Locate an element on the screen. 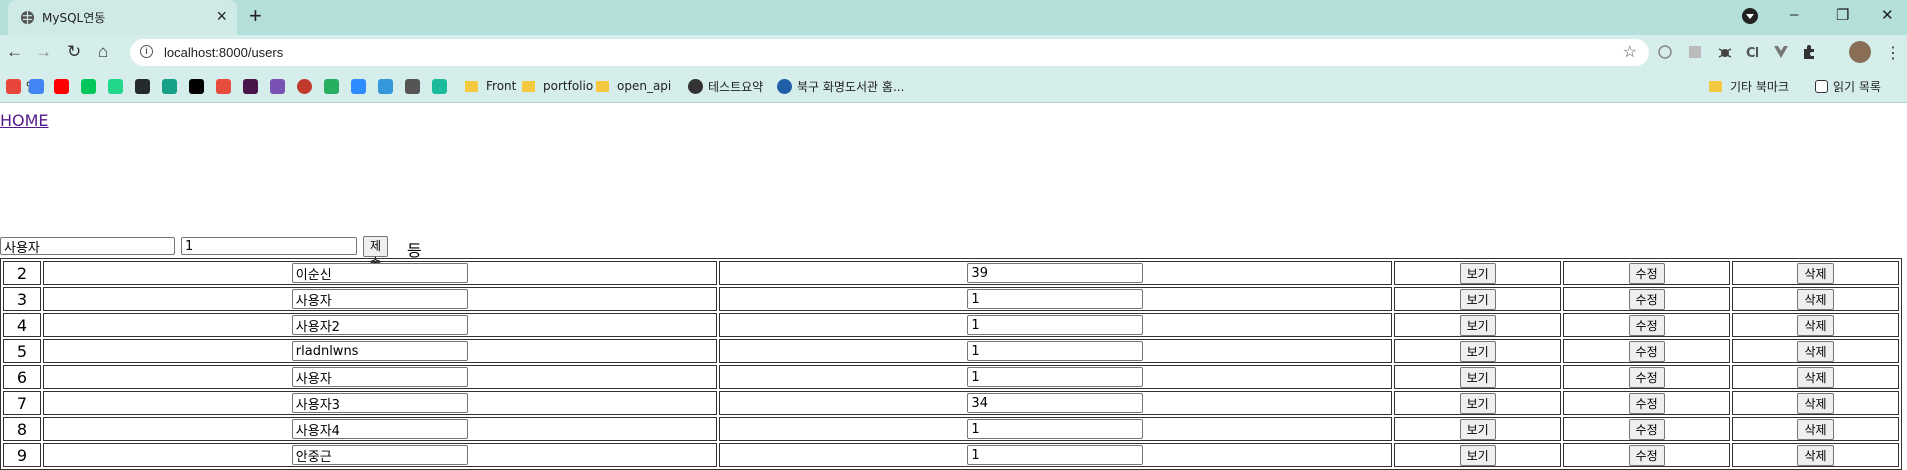 This screenshot has height=470, width=1907. active-tab: MySQL연동 × is located at coordinates (122, 17).